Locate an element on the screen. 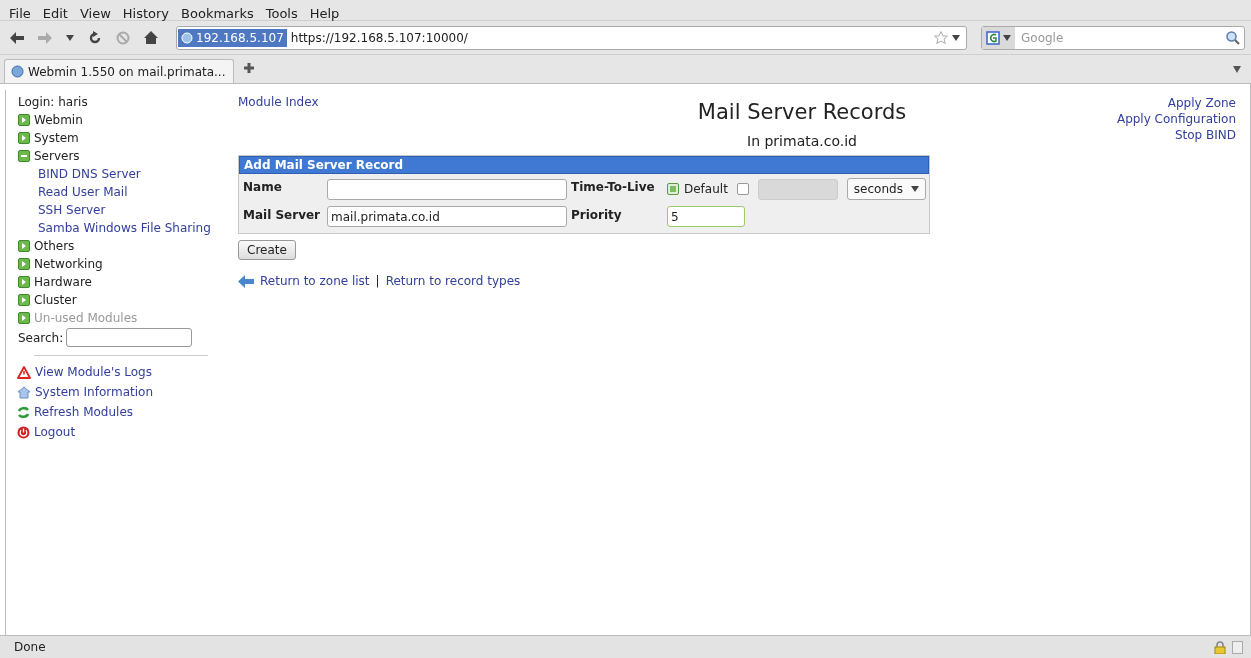 The height and width of the screenshot is (658, 1251). search-bar: Google is located at coordinates (1113, 37).